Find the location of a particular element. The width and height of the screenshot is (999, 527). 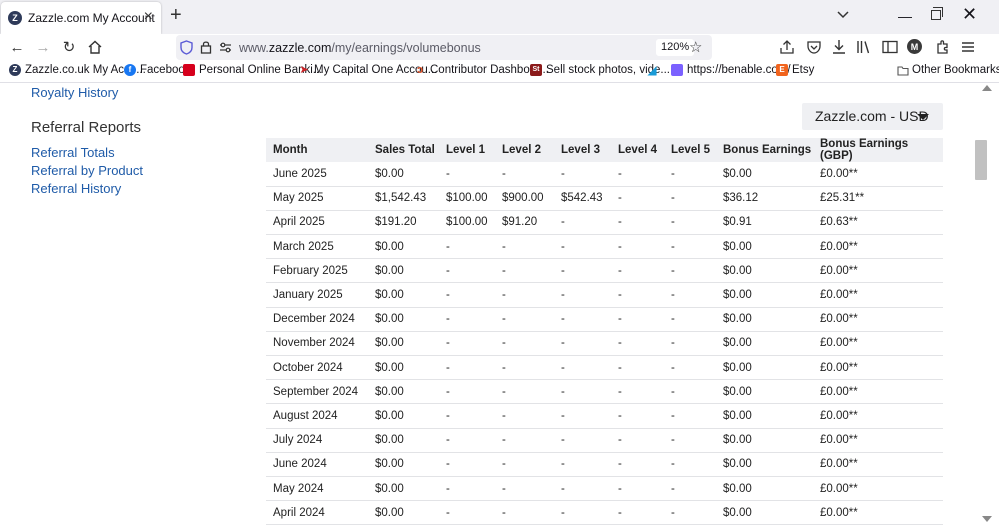

table-row: July 2024 $0.00- - - - - $0.00 £0.00** is located at coordinates (604, 440).